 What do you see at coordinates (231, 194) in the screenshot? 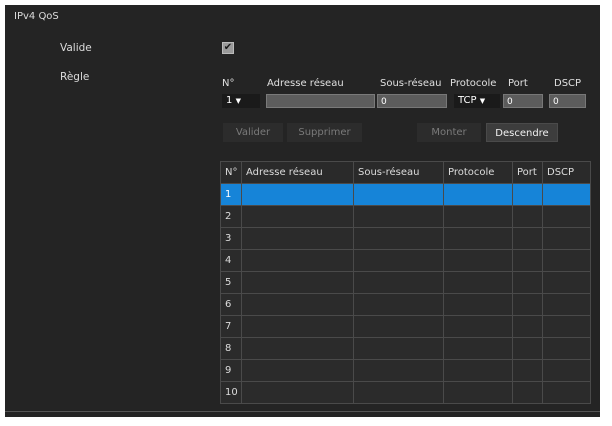
I see `row-number-cell: 1` at bounding box center [231, 194].